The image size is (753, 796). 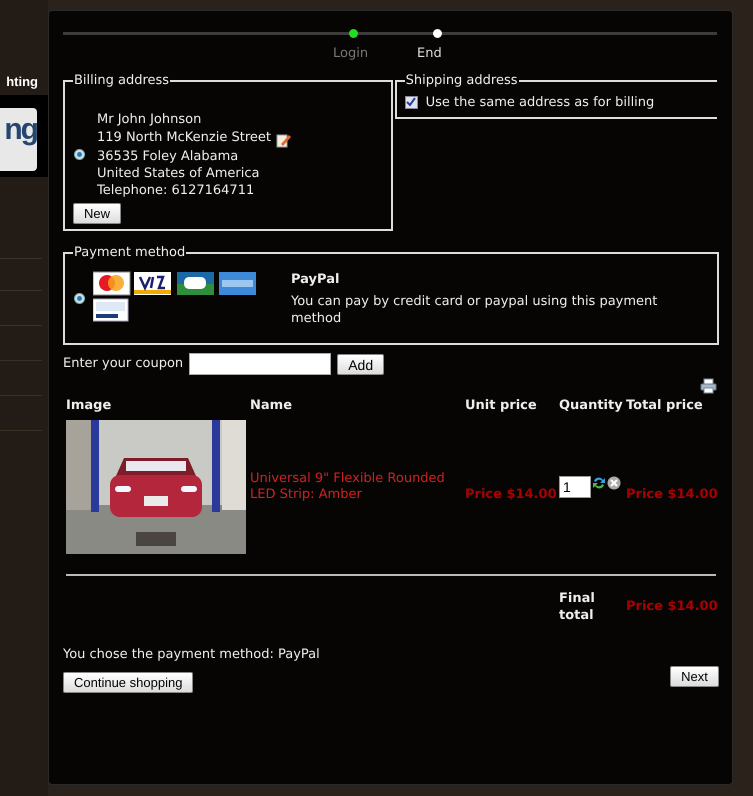 I want to click on address-line: Telephone: 6127164711, so click(x=175, y=190).